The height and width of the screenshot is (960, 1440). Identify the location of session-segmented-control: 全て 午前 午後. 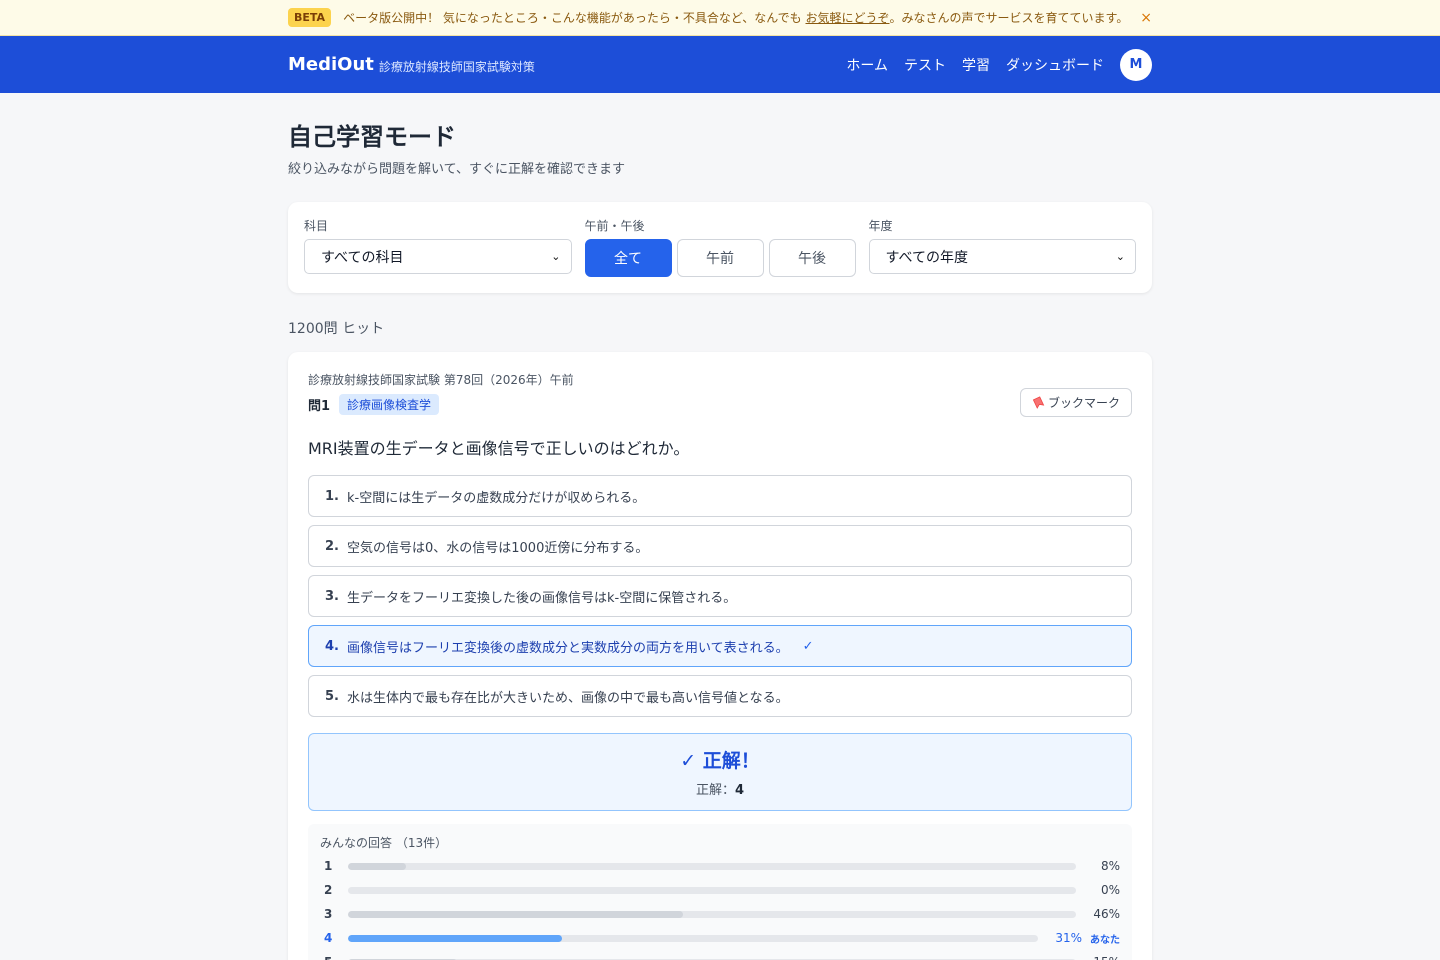
(720, 258).